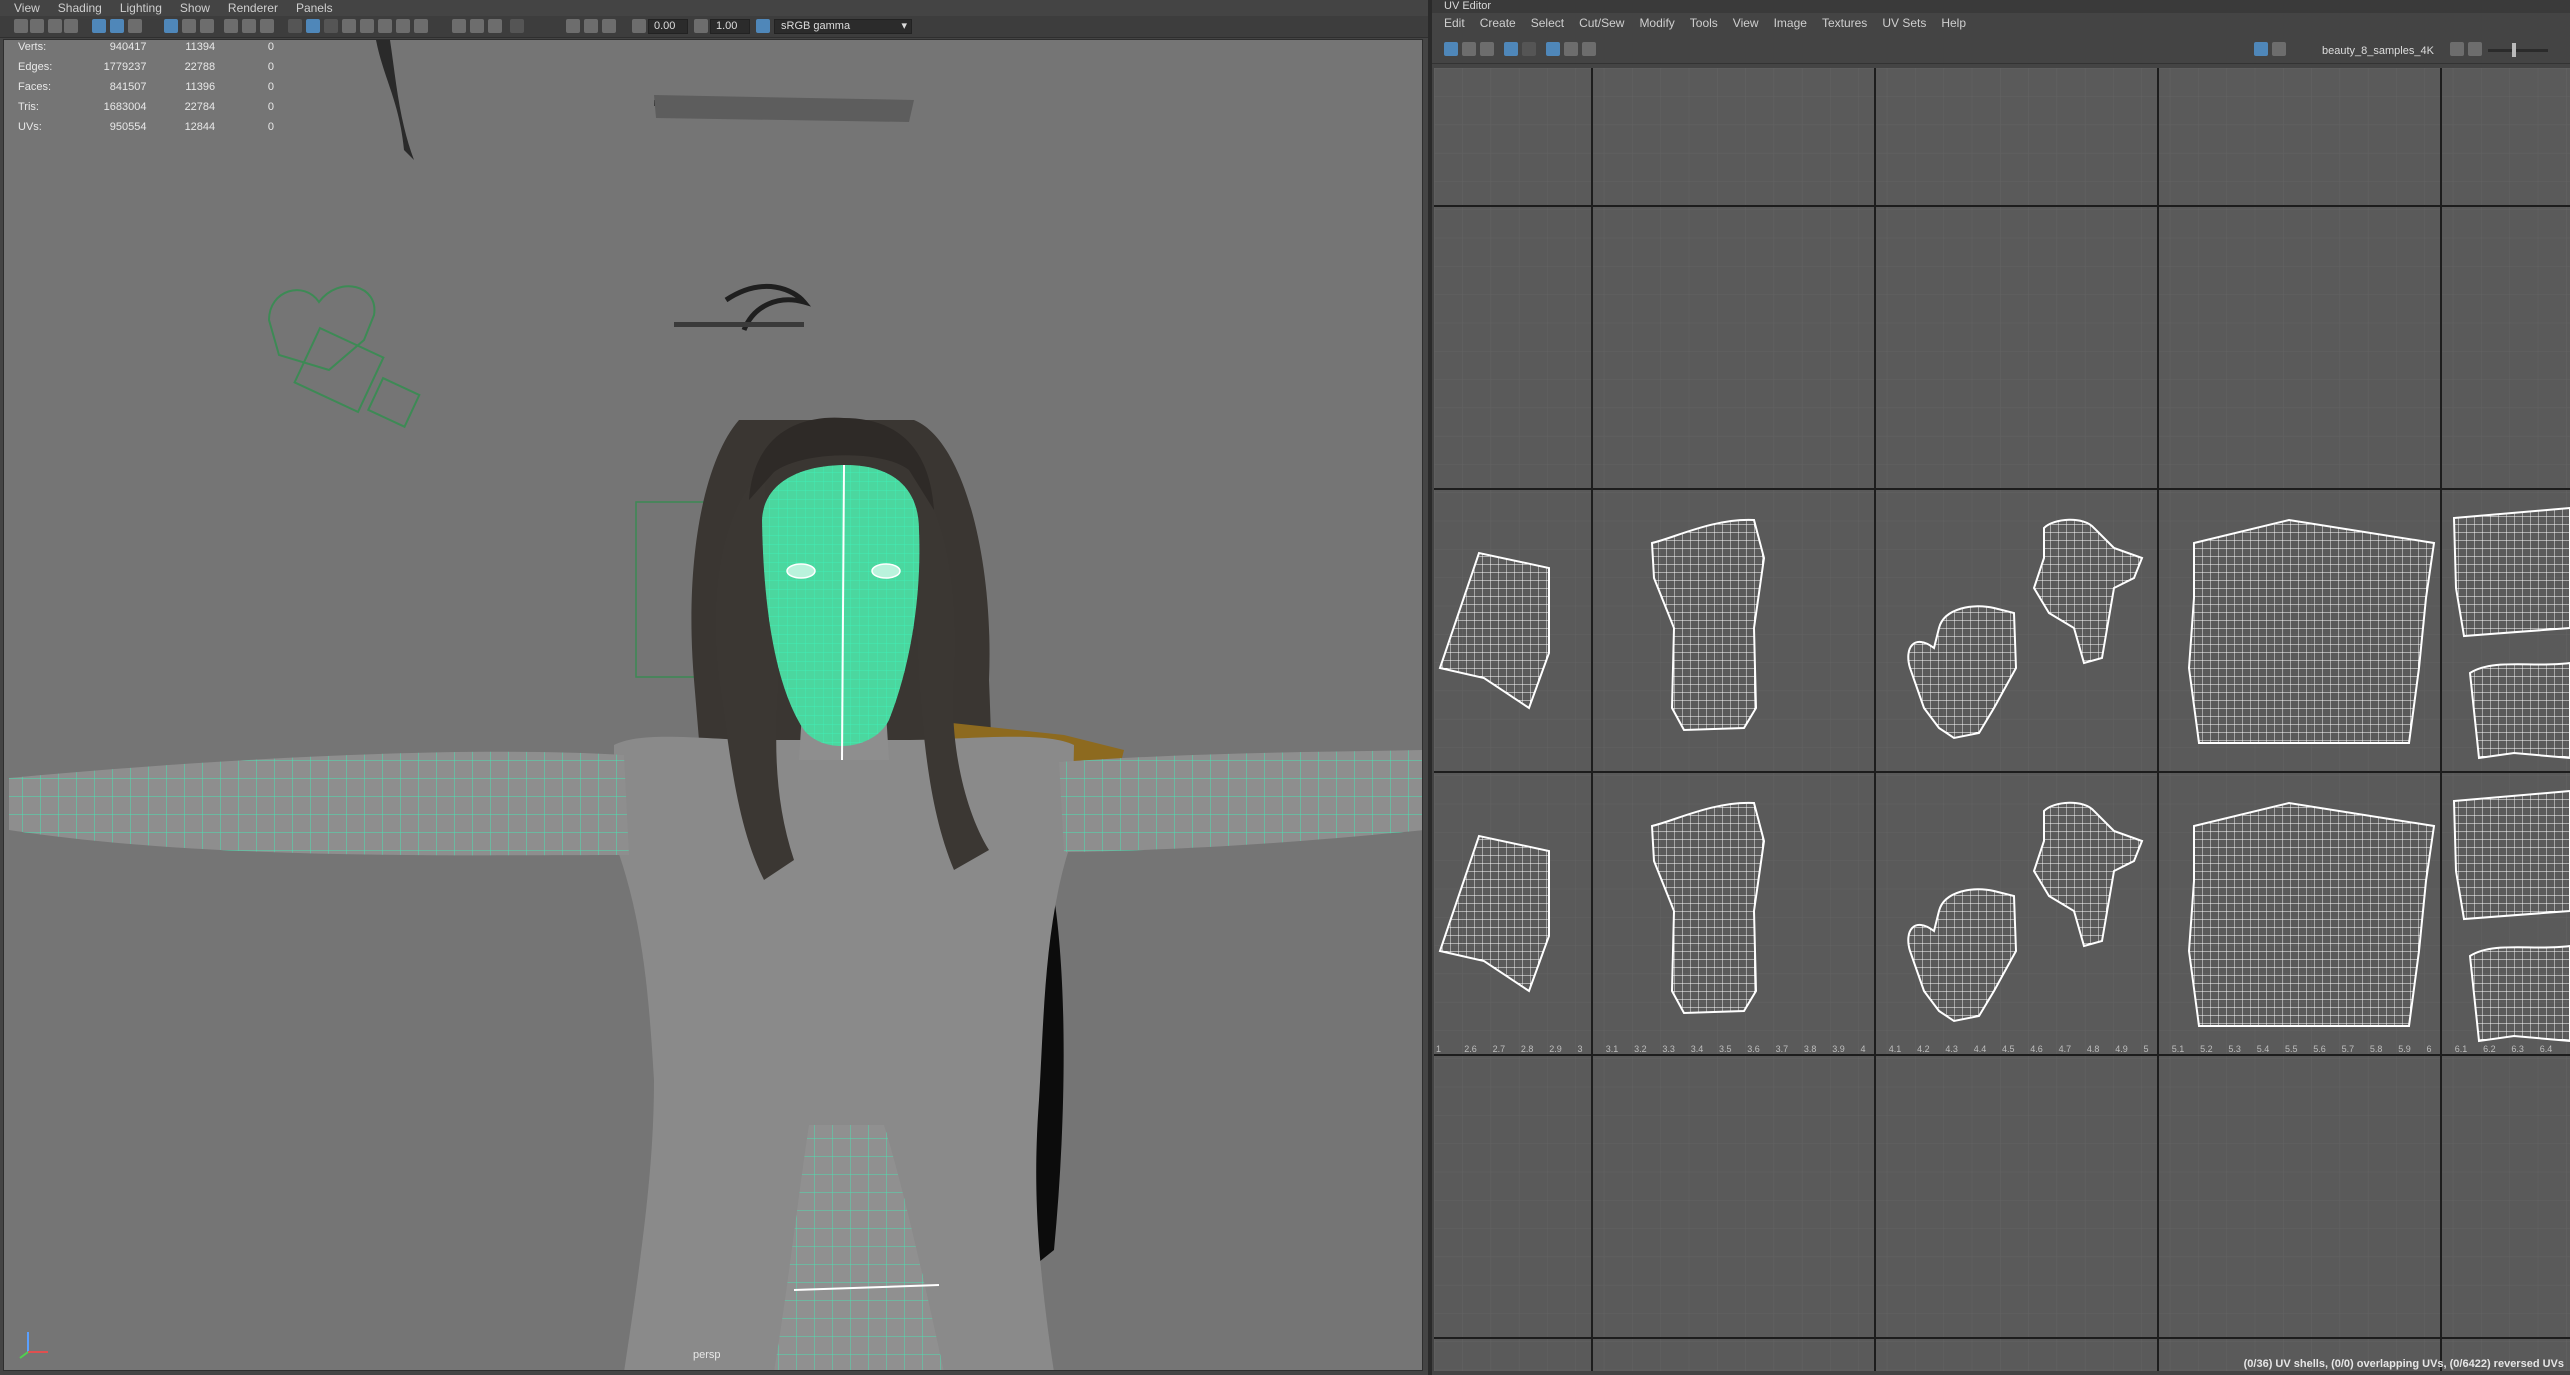 The width and height of the screenshot is (2570, 1375). Describe the element at coordinates (1511, 49) in the screenshot. I see `uv-shaded-icon` at that location.